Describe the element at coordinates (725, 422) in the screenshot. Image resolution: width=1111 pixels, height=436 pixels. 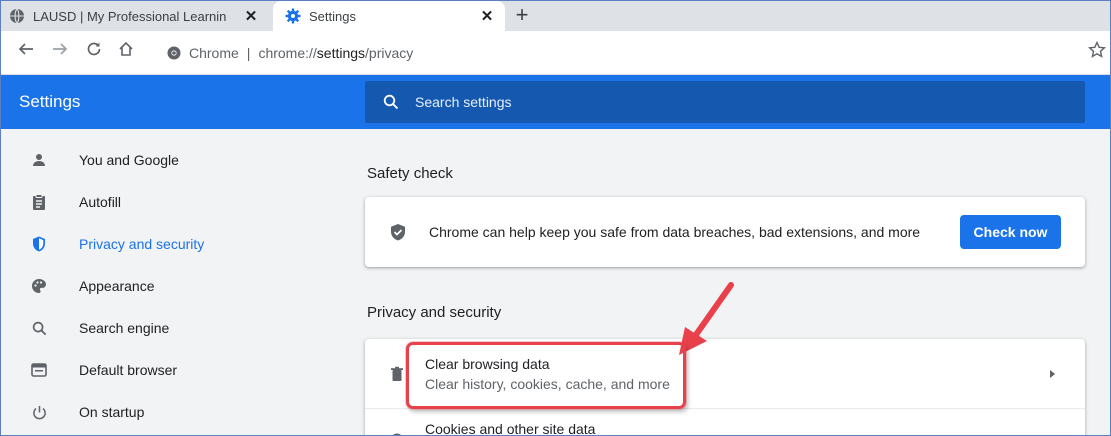
I see `cookies-row: Cookies and other site data` at that location.